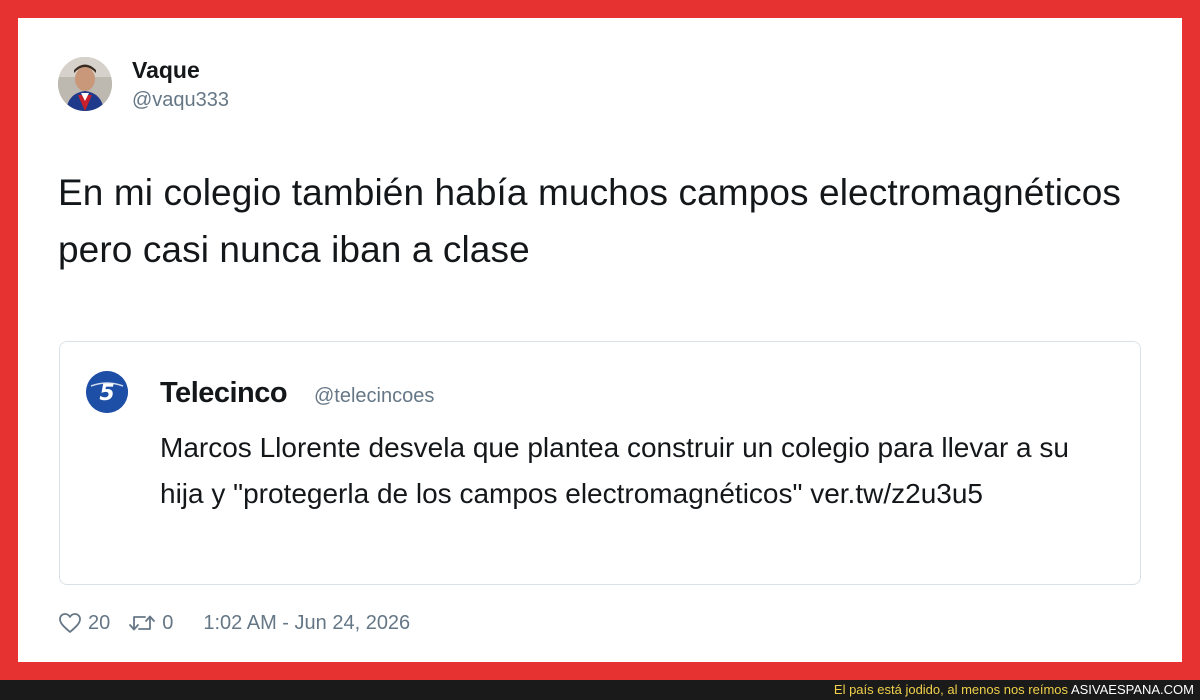 The image size is (1200, 700). I want to click on quoted-author-name: Telecinco, so click(224, 393).